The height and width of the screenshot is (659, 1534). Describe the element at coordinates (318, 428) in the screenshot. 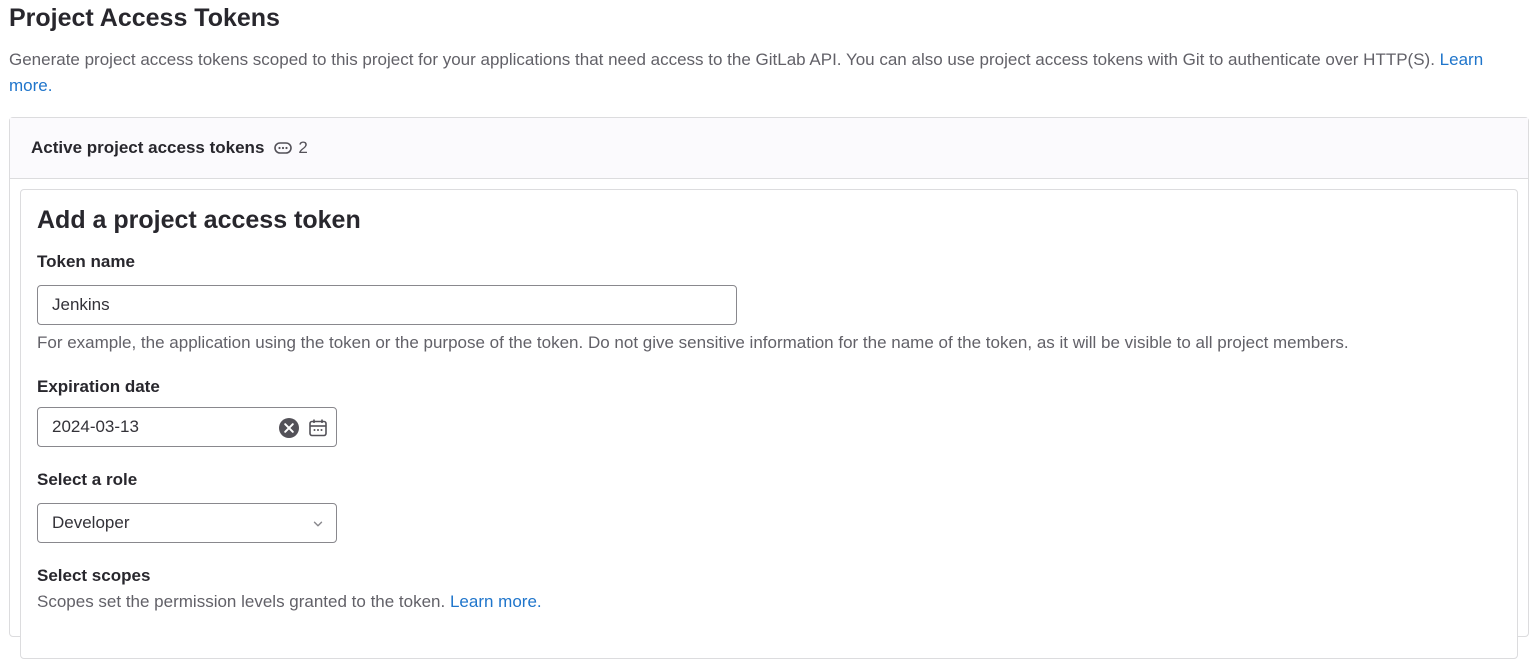

I see `calendar-icon` at that location.